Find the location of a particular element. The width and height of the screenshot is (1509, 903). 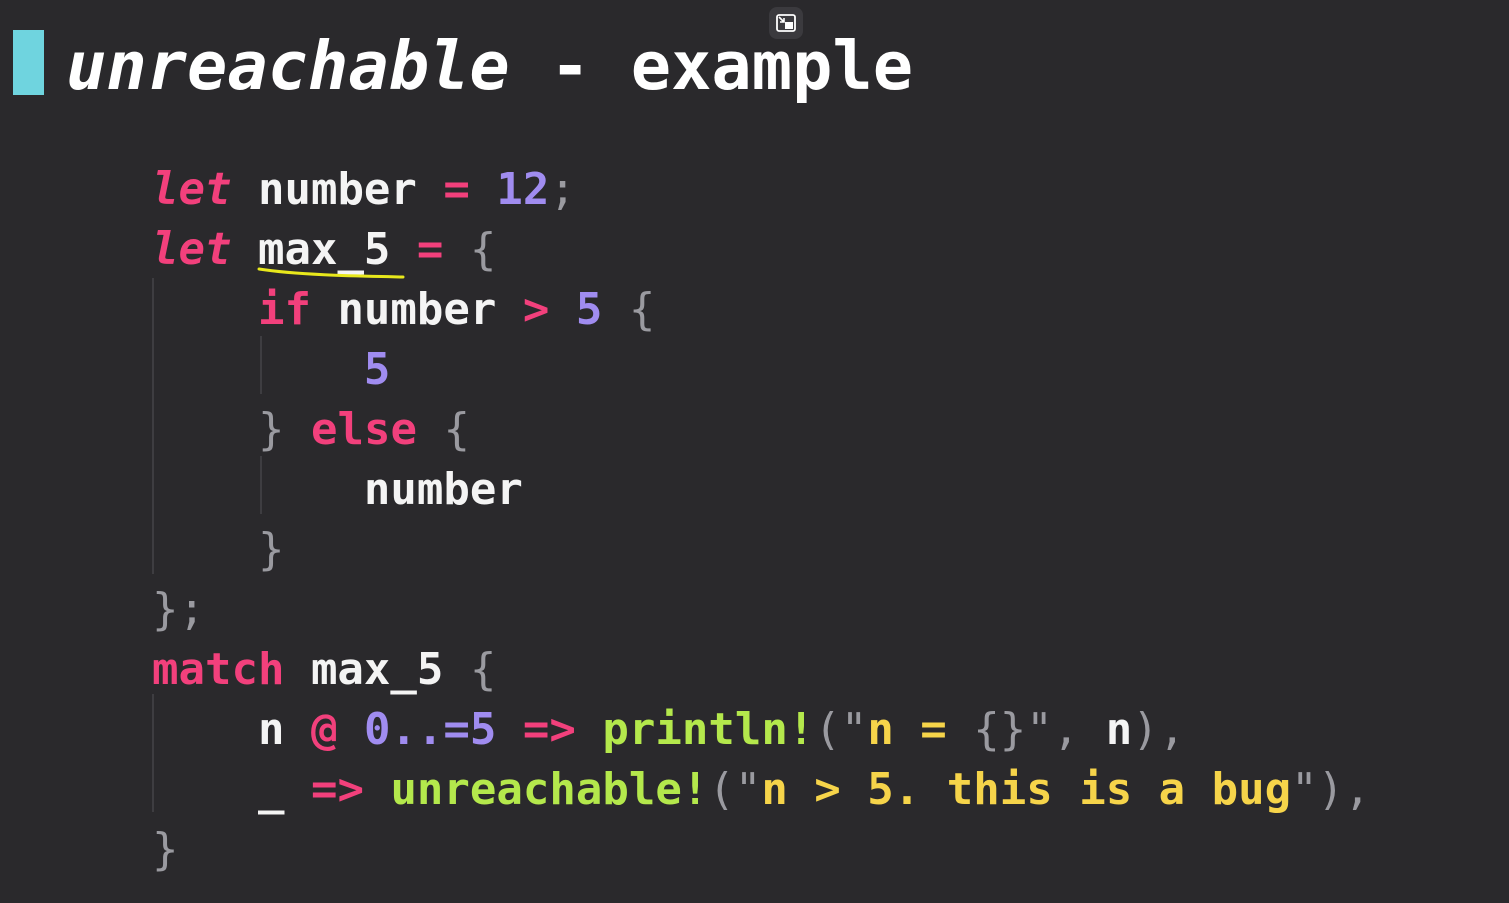

code-token: 0..= is located at coordinates (416, 729).